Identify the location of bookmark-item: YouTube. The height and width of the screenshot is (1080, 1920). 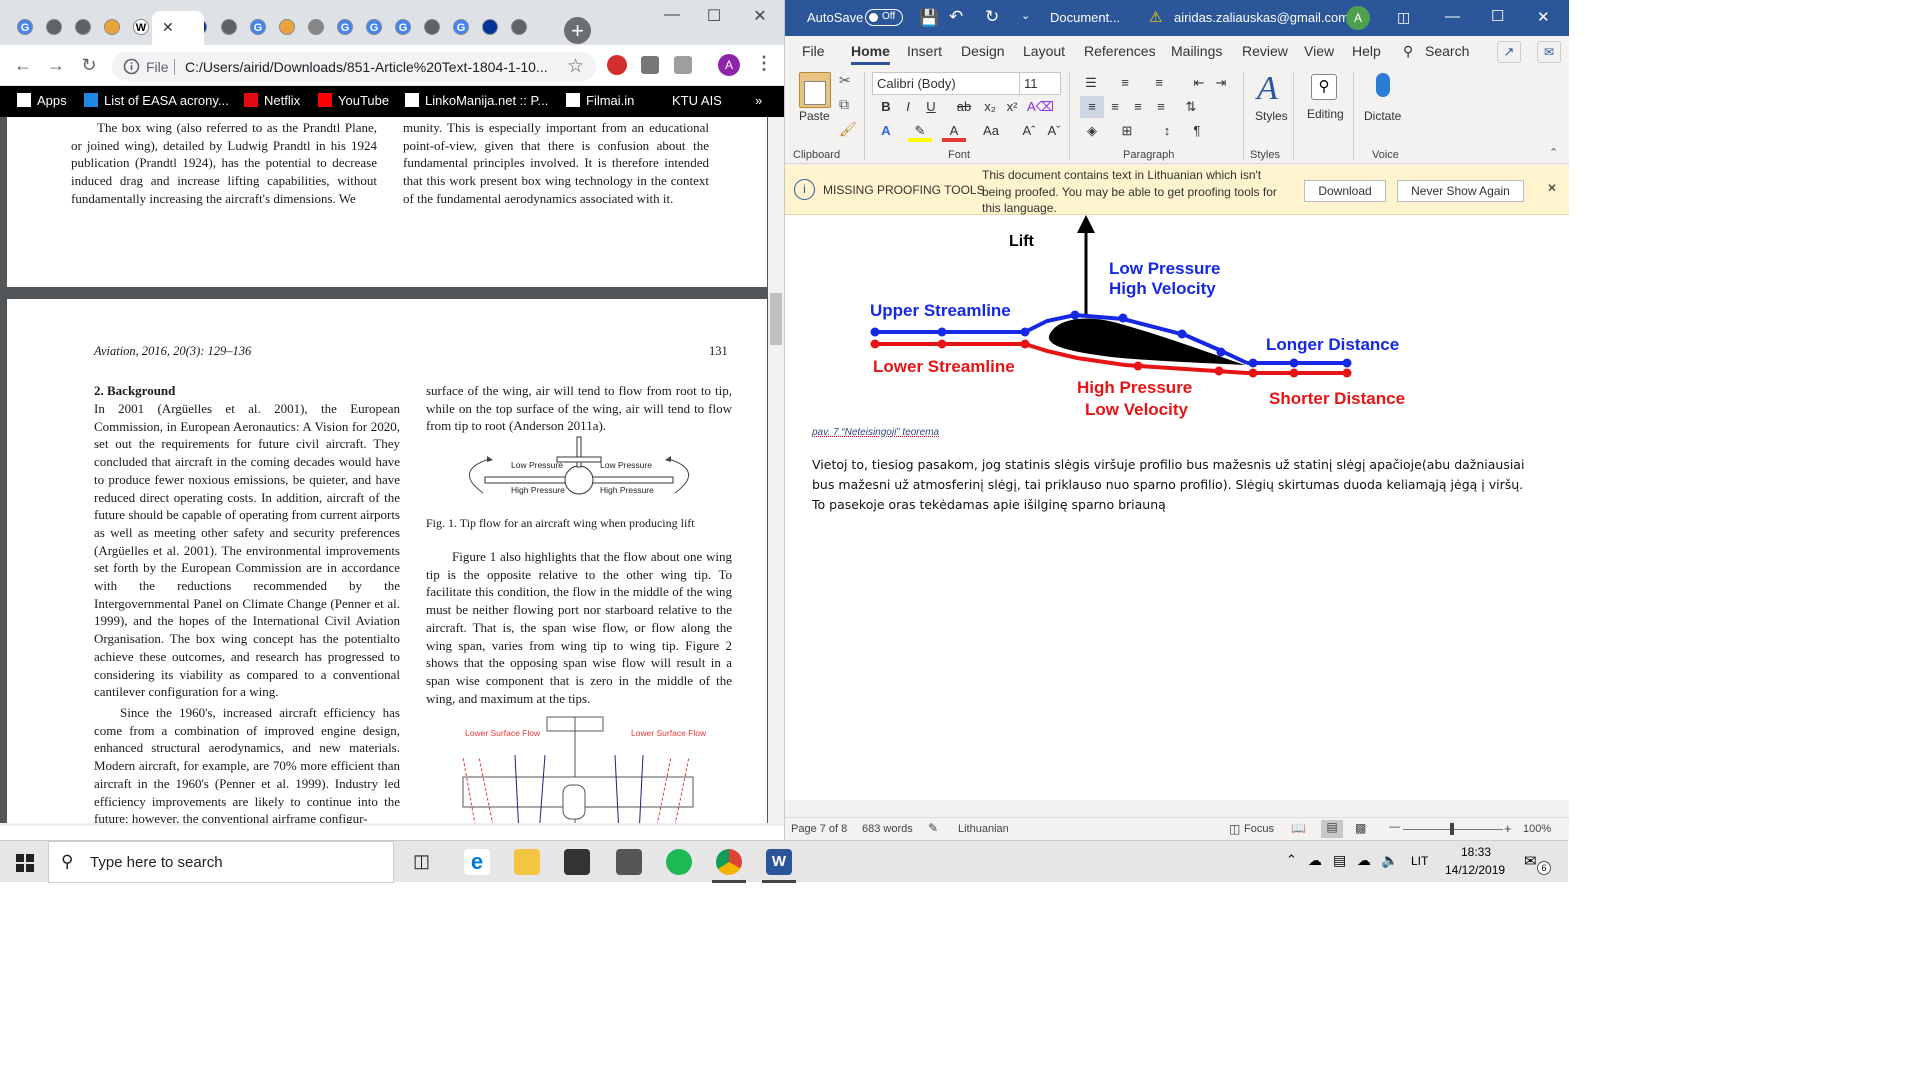
(353, 101).